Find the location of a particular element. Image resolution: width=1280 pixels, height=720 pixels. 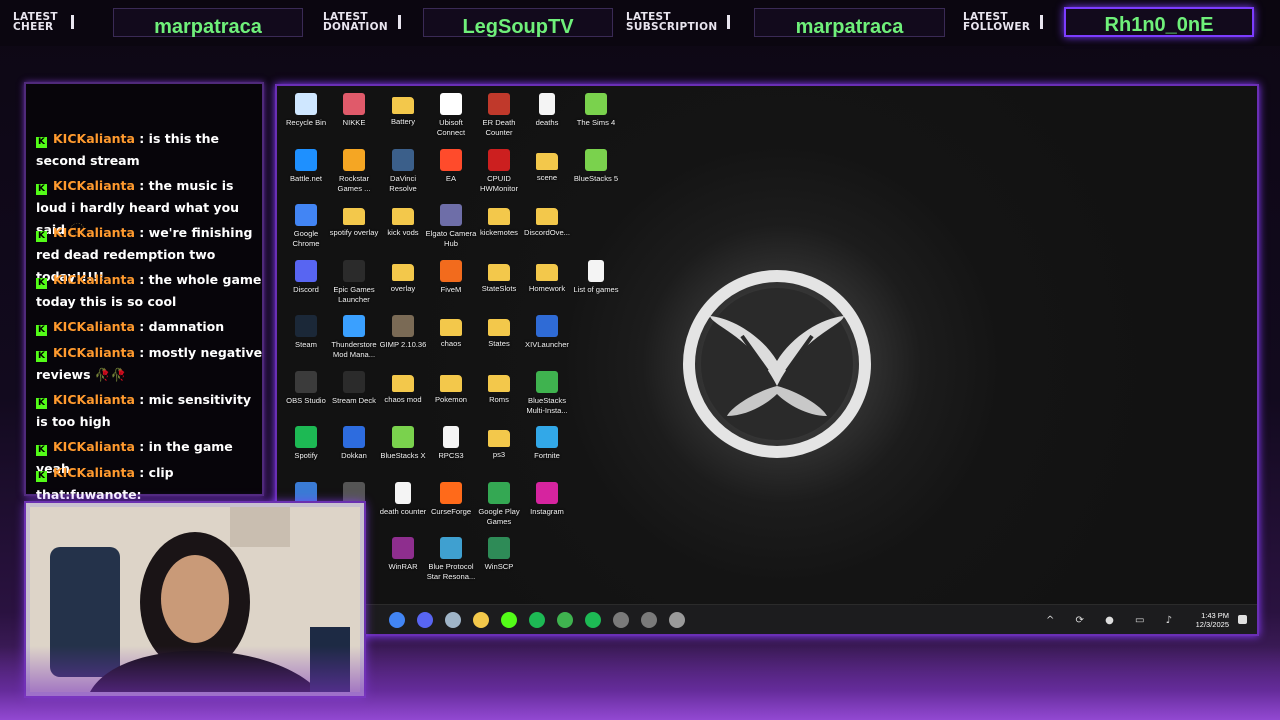

desktop-icon: GIMP 2.10.36 is located at coordinates (403, 332).